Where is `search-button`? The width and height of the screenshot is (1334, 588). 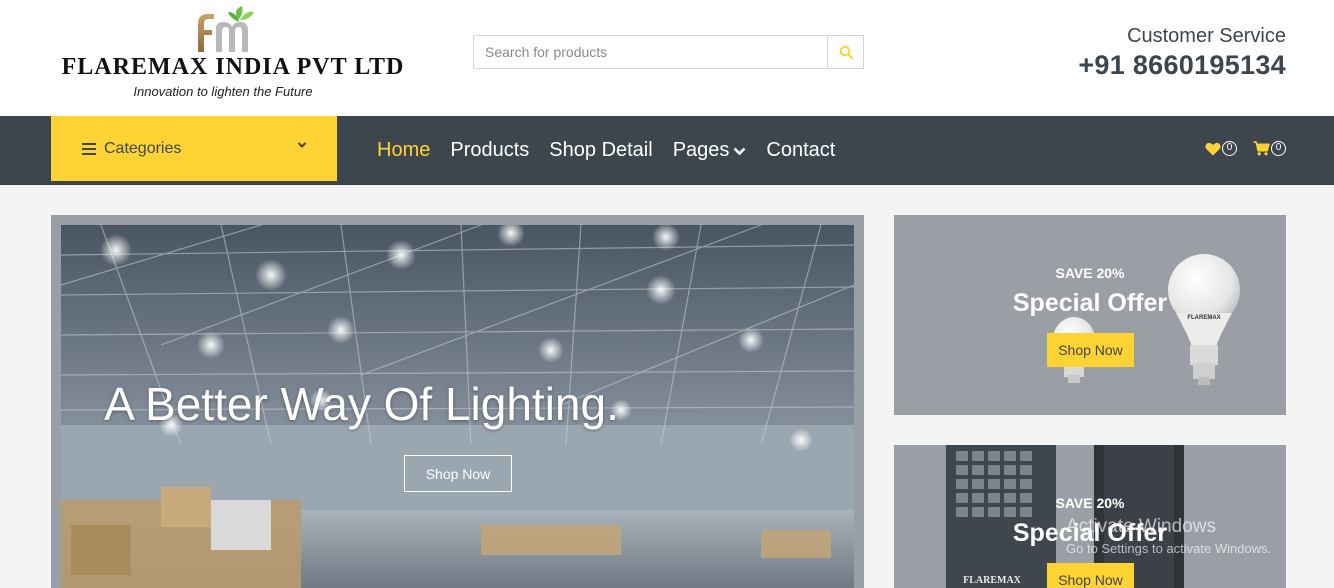 search-button is located at coordinates (845, 52).